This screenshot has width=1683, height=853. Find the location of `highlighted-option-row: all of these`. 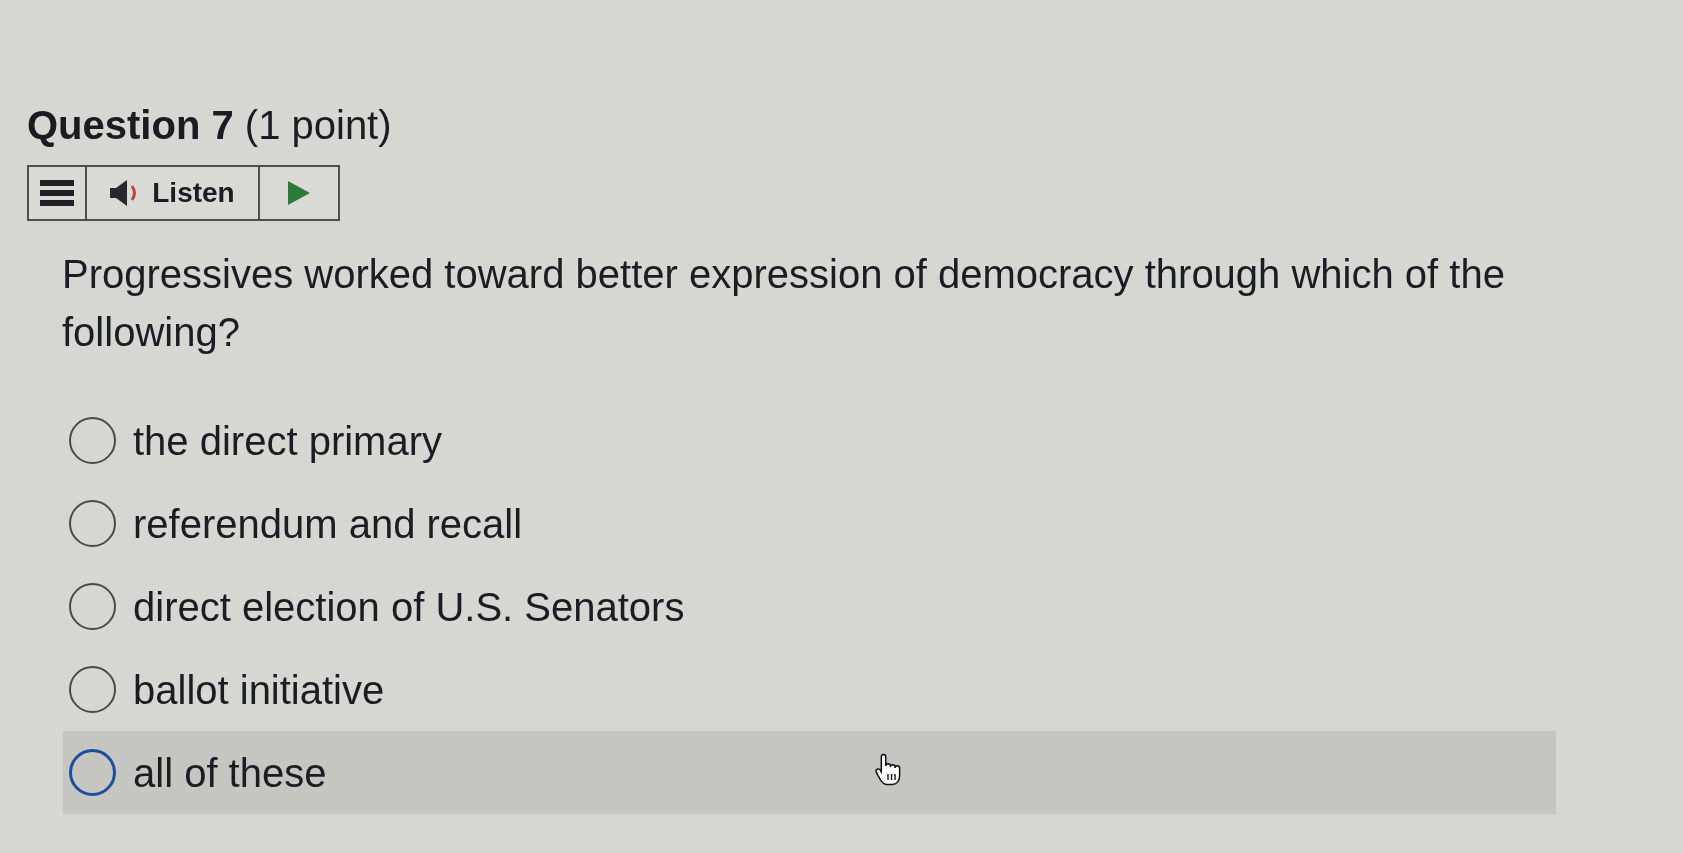

highlighted-option-row: all of these is located at coordinates (809, 772).